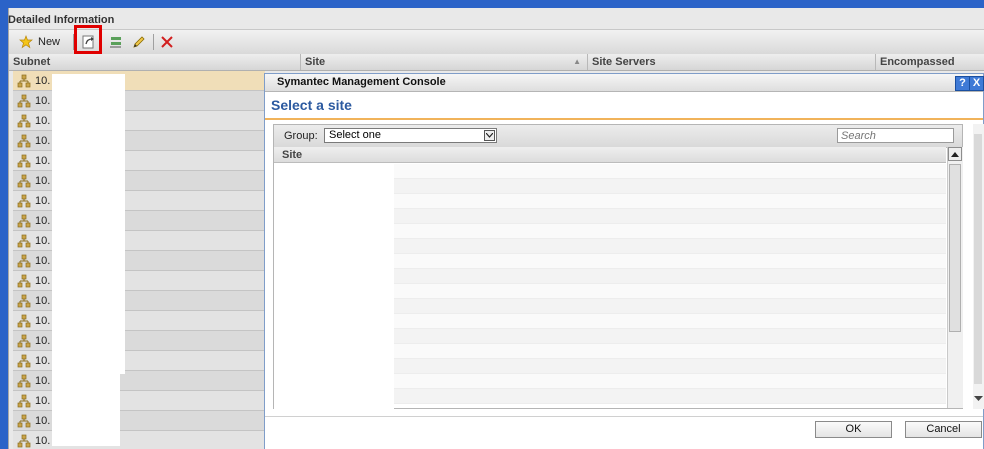 The width and height of the screenshot is (984, 449). Describe the element at coordinates (978, 259) in the screenshot. I see `dialog-scroll-thumb` at that location.